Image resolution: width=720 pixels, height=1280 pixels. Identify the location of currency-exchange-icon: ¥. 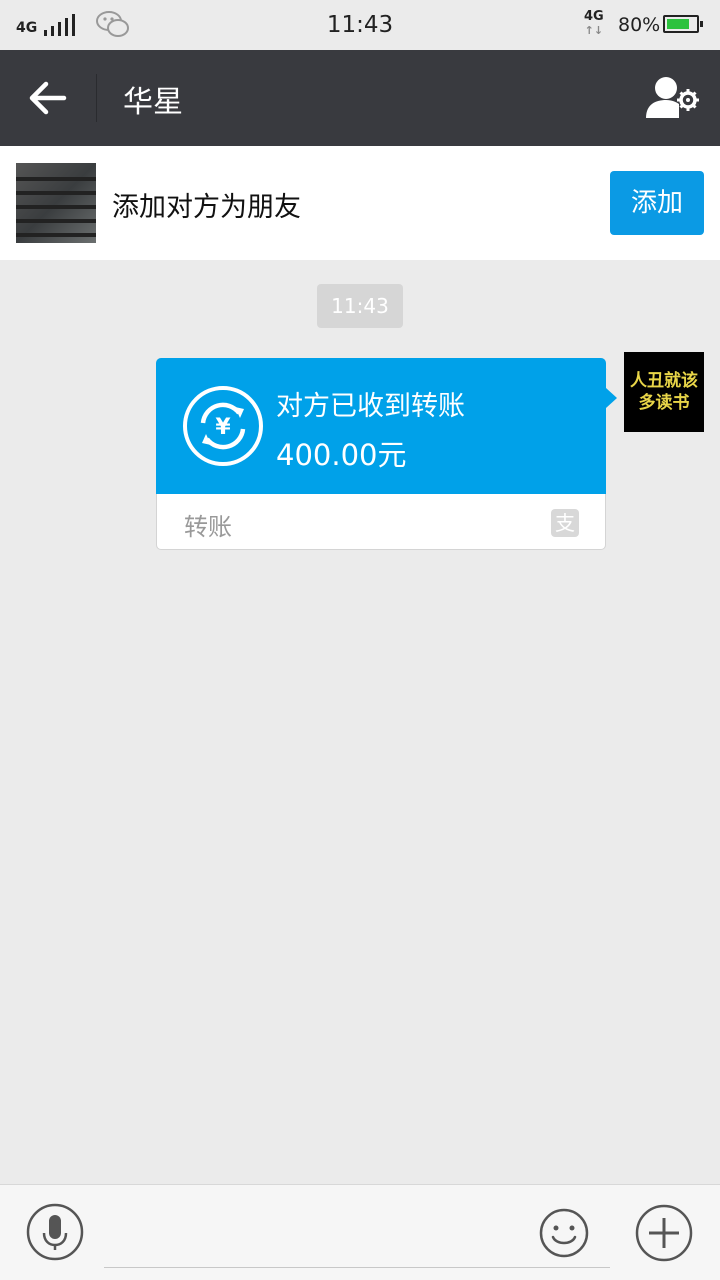
(223, 426).